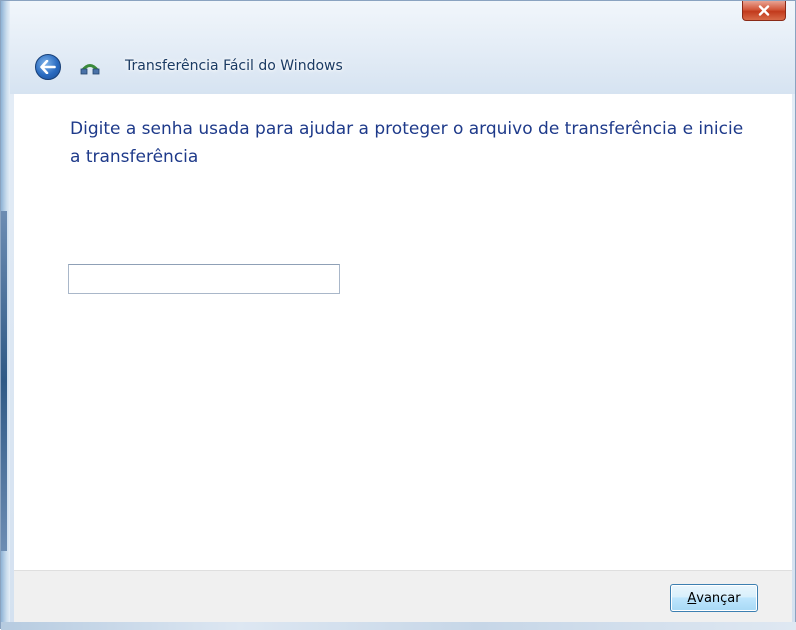  What do you see at coordinates (402, 47) in the screenshot?
I see `title-bar: Transferência Fácil do Windows` at bounding box center [402, 47].